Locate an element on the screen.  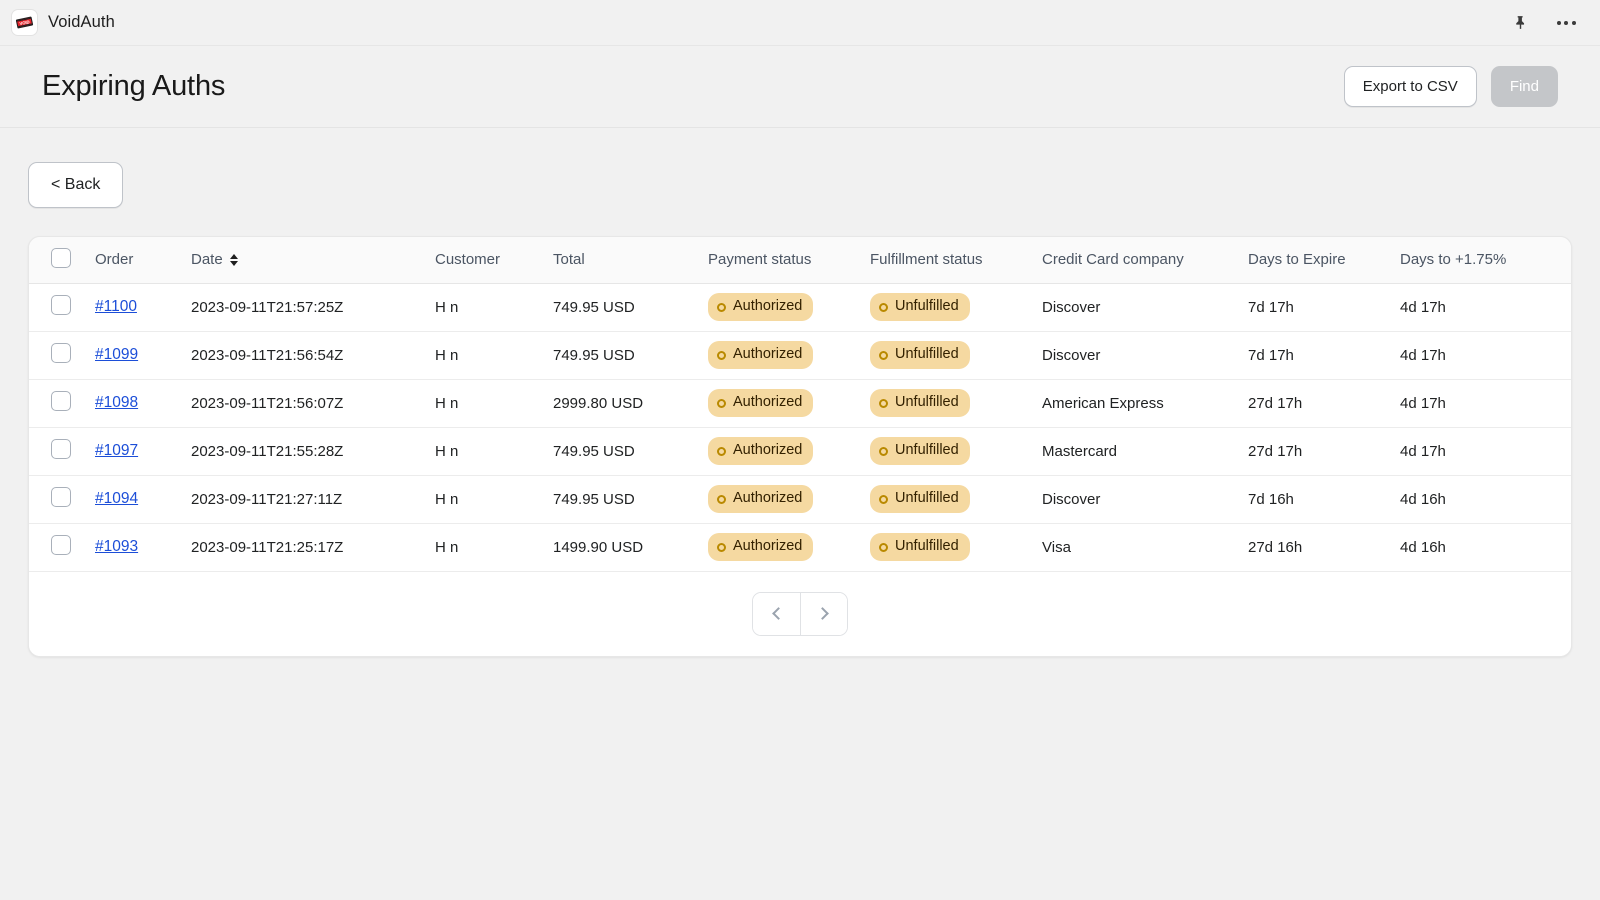
pushpin-icon is located at coordinates (1520, 23).